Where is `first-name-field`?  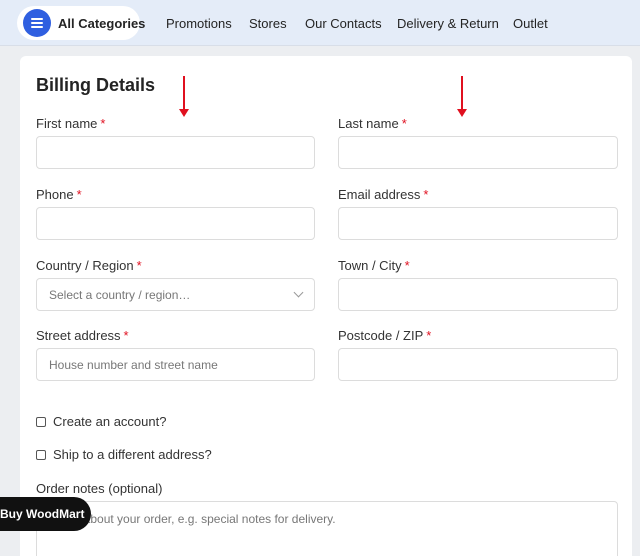 first-name-field is located at coordinates (175, 152).